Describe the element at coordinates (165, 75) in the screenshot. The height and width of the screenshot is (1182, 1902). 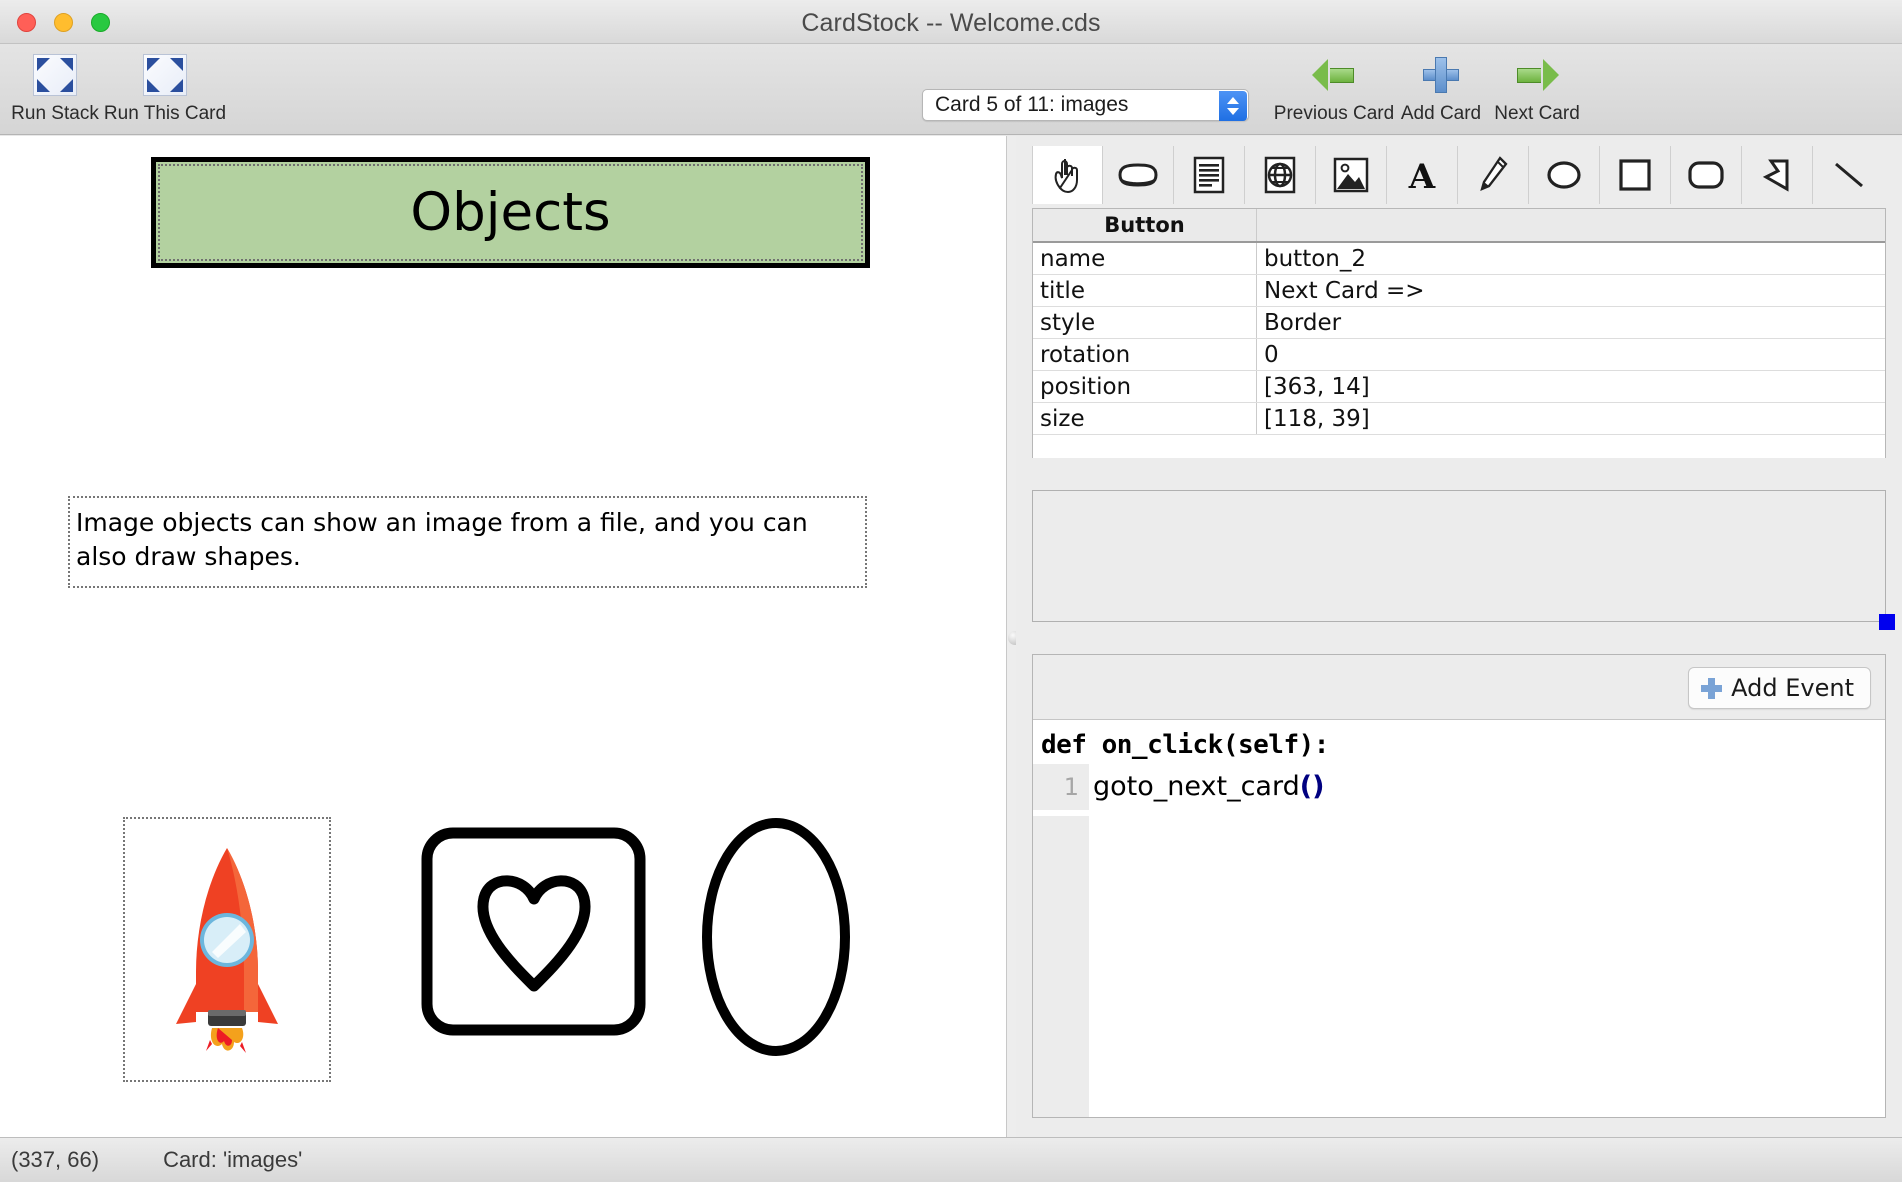
I see `expand-arrows-icon` at that location.